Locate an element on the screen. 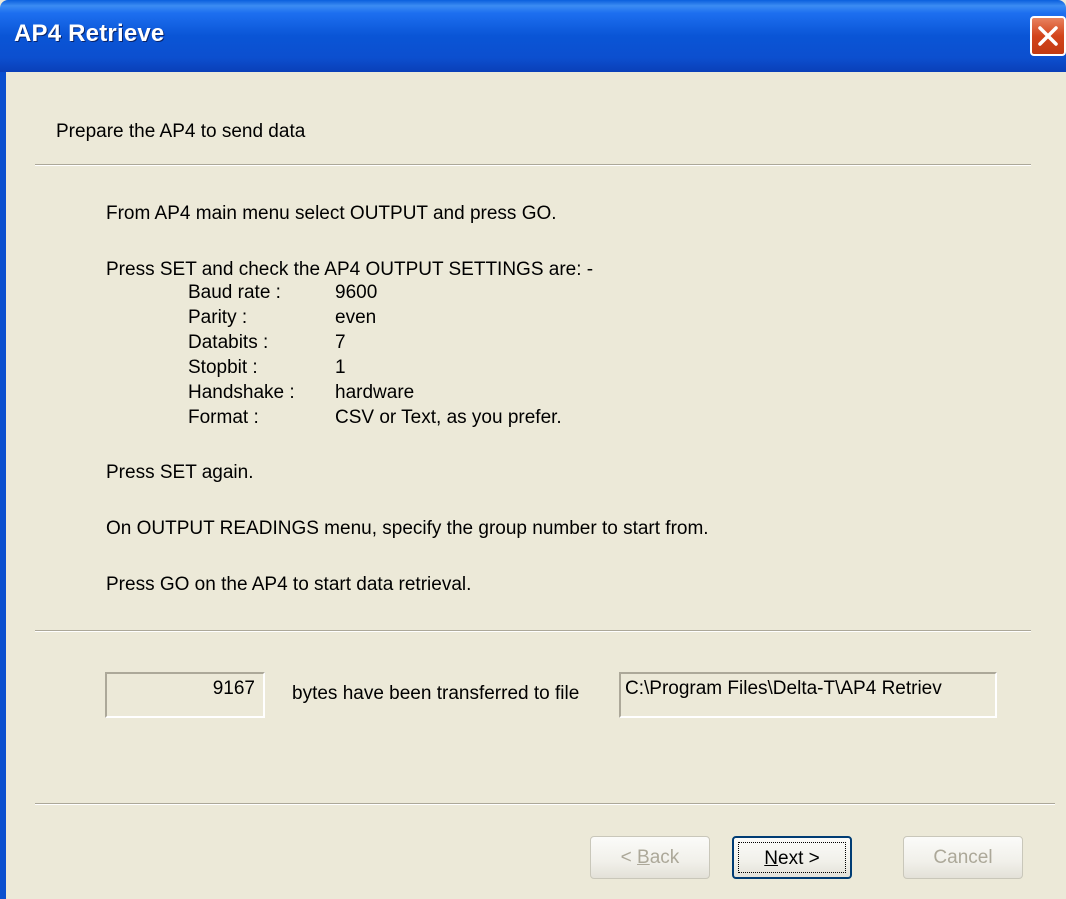 This screenshot has height=899, width=1066. footer-divider is located at coordinates (545, 804).